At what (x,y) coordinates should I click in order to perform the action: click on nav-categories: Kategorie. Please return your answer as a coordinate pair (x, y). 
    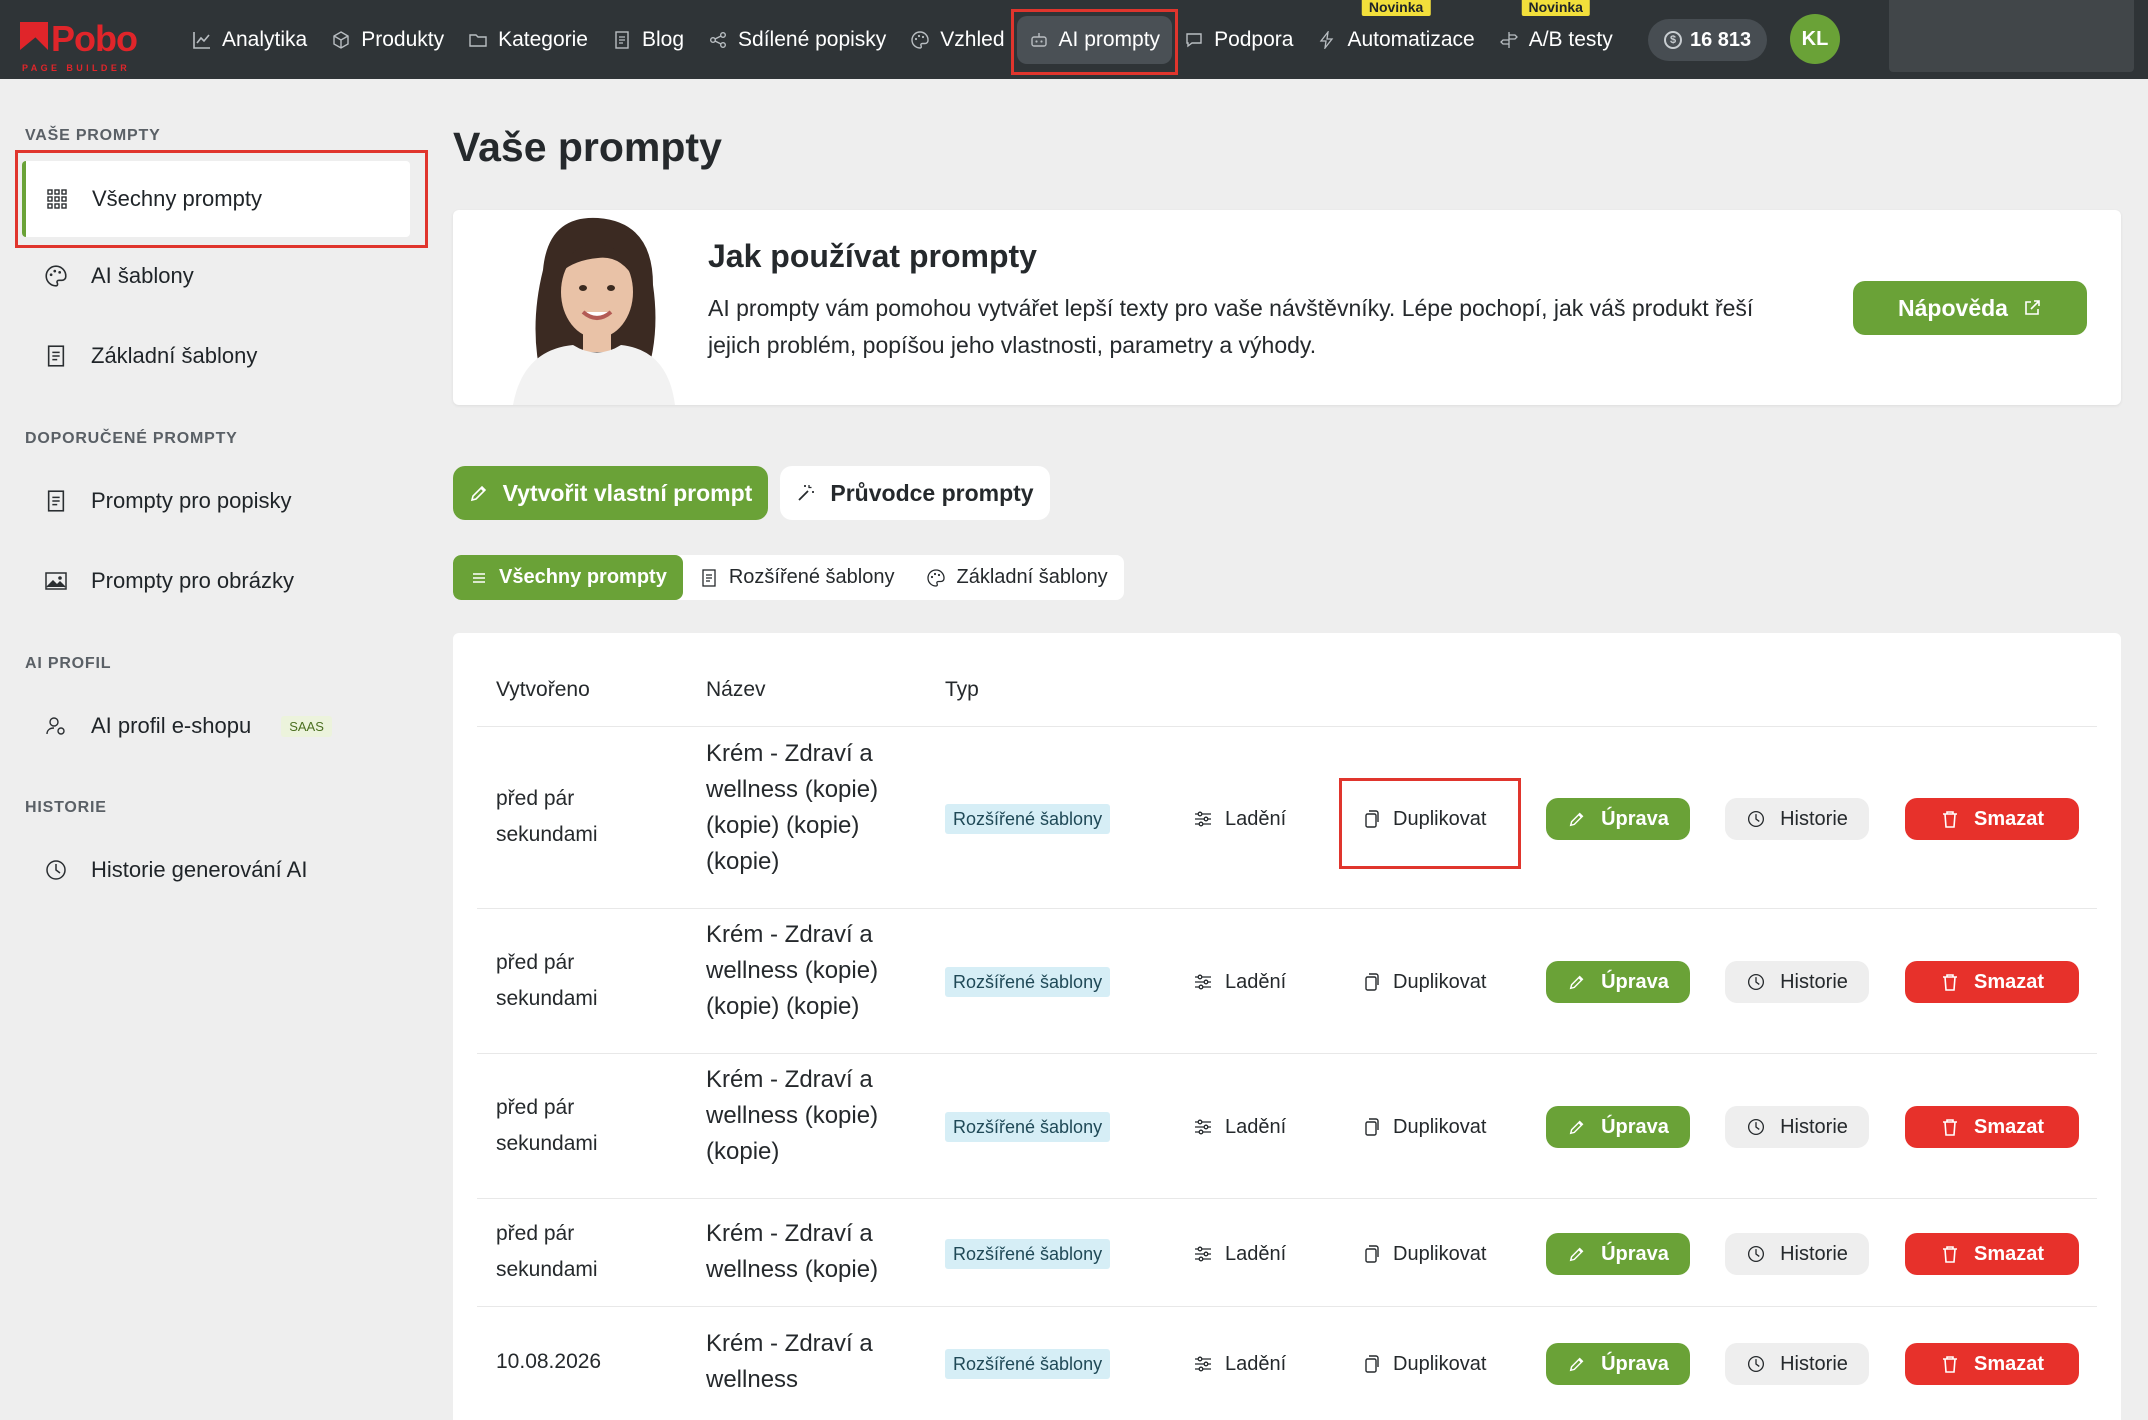
    Looking at the image, I should click on (528, 40).